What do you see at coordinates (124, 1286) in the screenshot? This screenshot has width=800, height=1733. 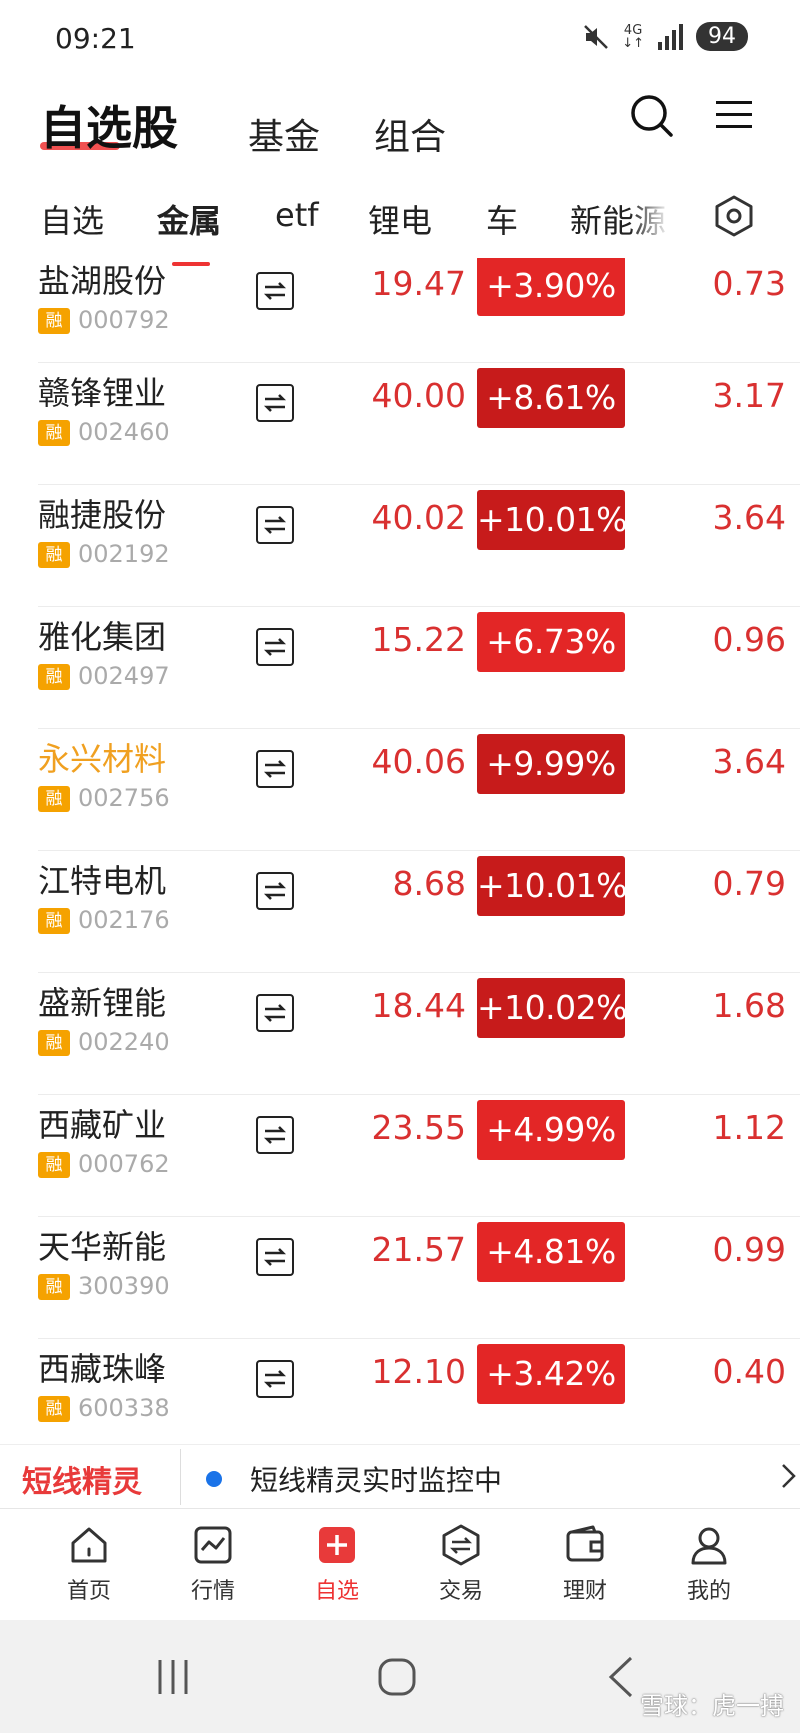 I see `stock-code: 300390` at bounding box center [124, 1286].